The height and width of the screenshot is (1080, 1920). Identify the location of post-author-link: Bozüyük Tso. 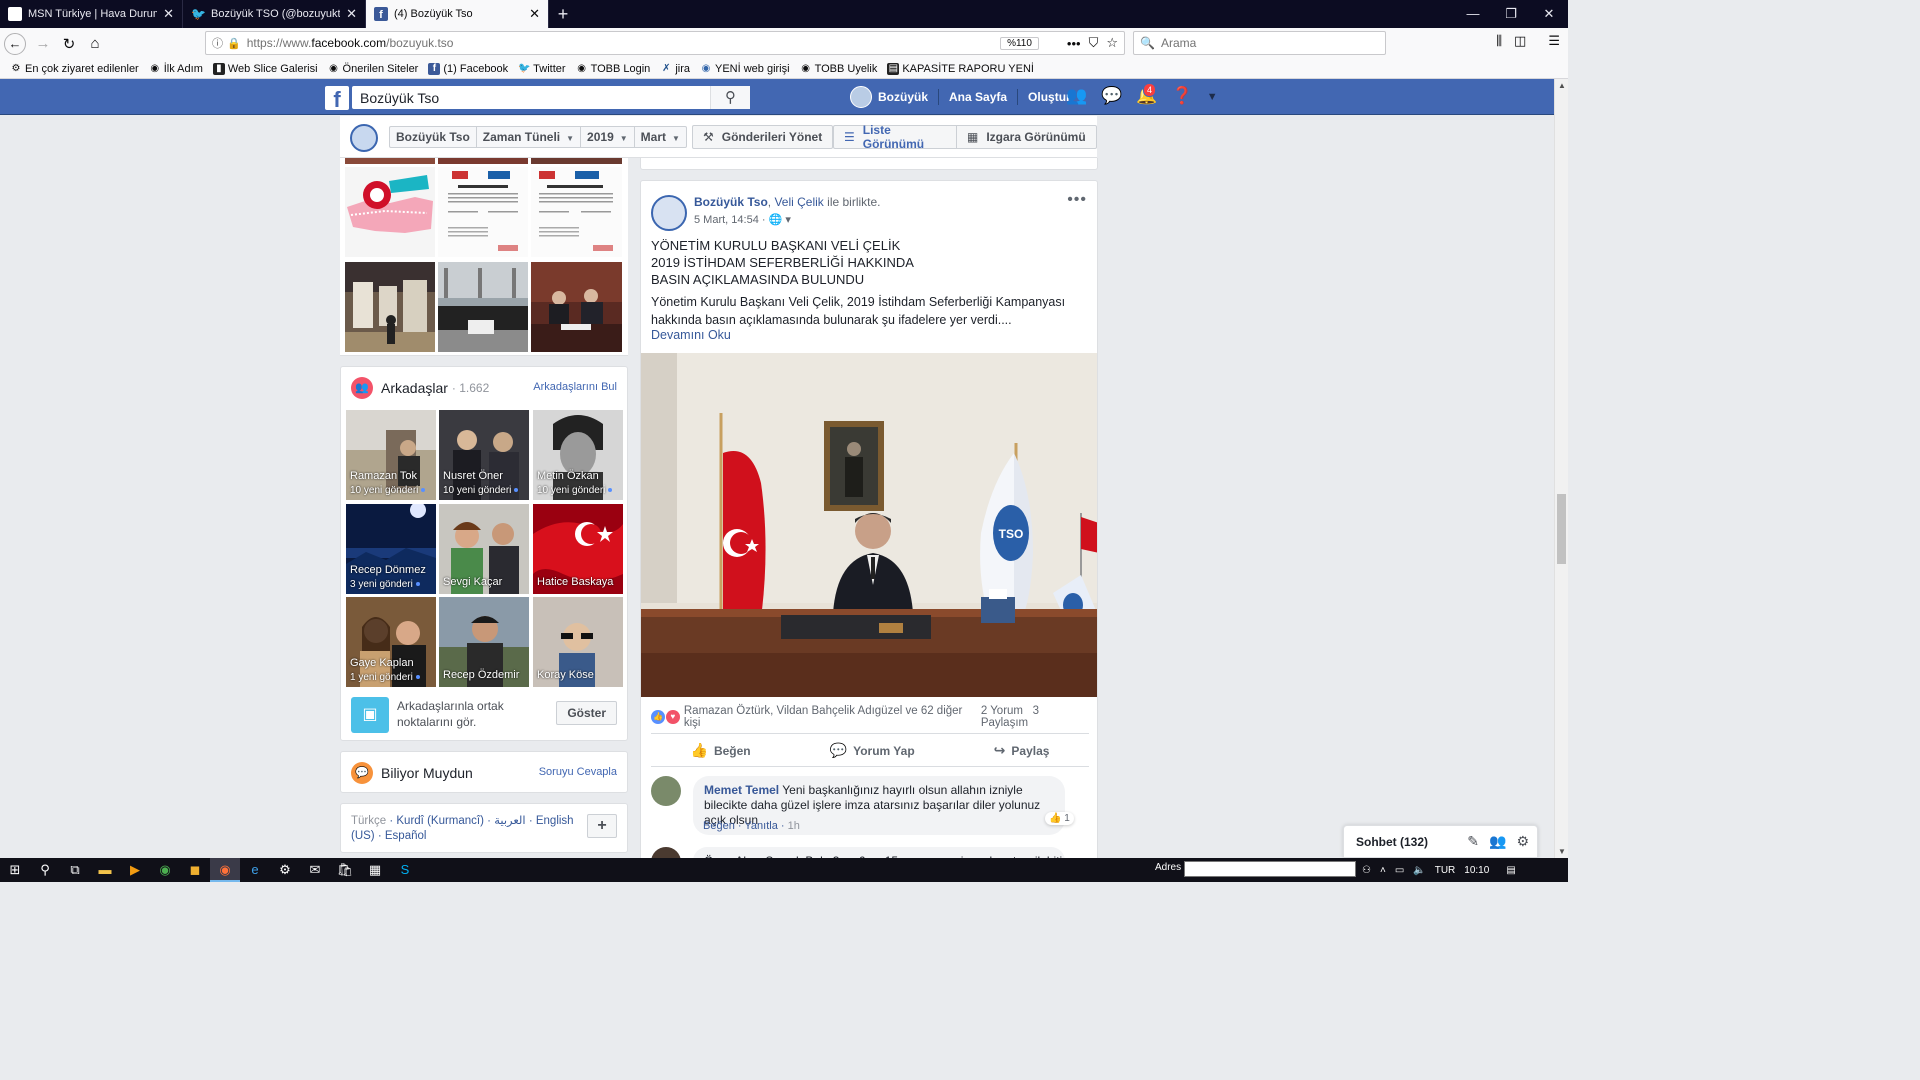
(731, 202).